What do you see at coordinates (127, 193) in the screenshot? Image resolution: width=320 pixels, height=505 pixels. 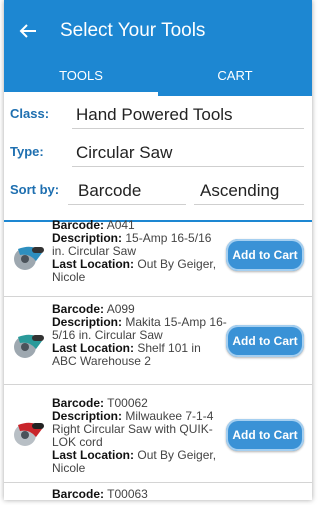 I see `sort-field-select: Barcode` at bounding box center [127, 193].